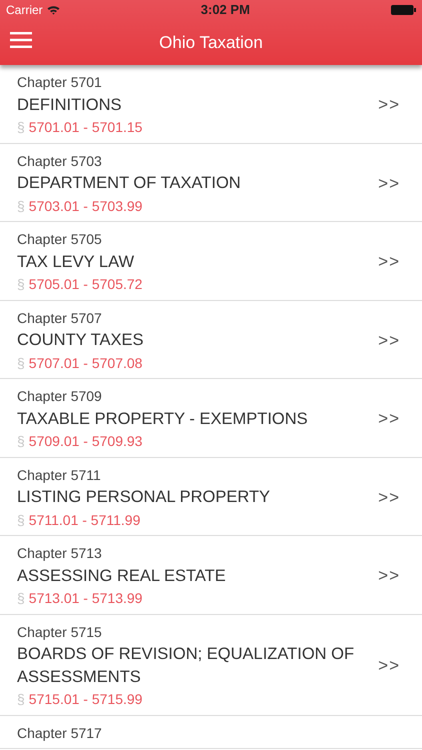 This screenshot has height=750, width=422. What do you see at coordinates (211, 104) in the screenshot?
I see `chapter-row: Chapter 5701 DEFINITIONS § 5701.01 - 5701.15 >>` at bounding box center [211, 104].